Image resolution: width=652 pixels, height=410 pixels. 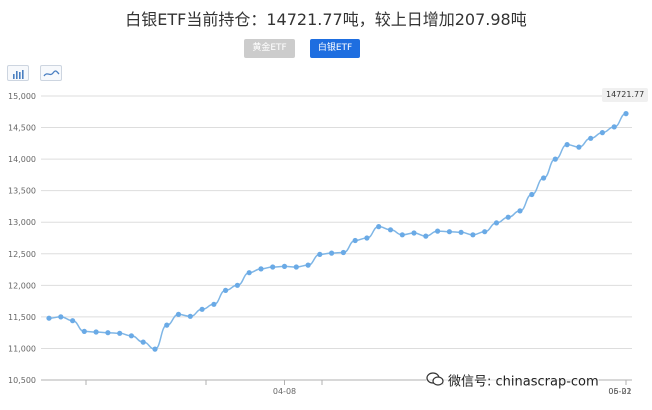 I want to click on y-tick-label: 13,500, so click(x=22, y=191).